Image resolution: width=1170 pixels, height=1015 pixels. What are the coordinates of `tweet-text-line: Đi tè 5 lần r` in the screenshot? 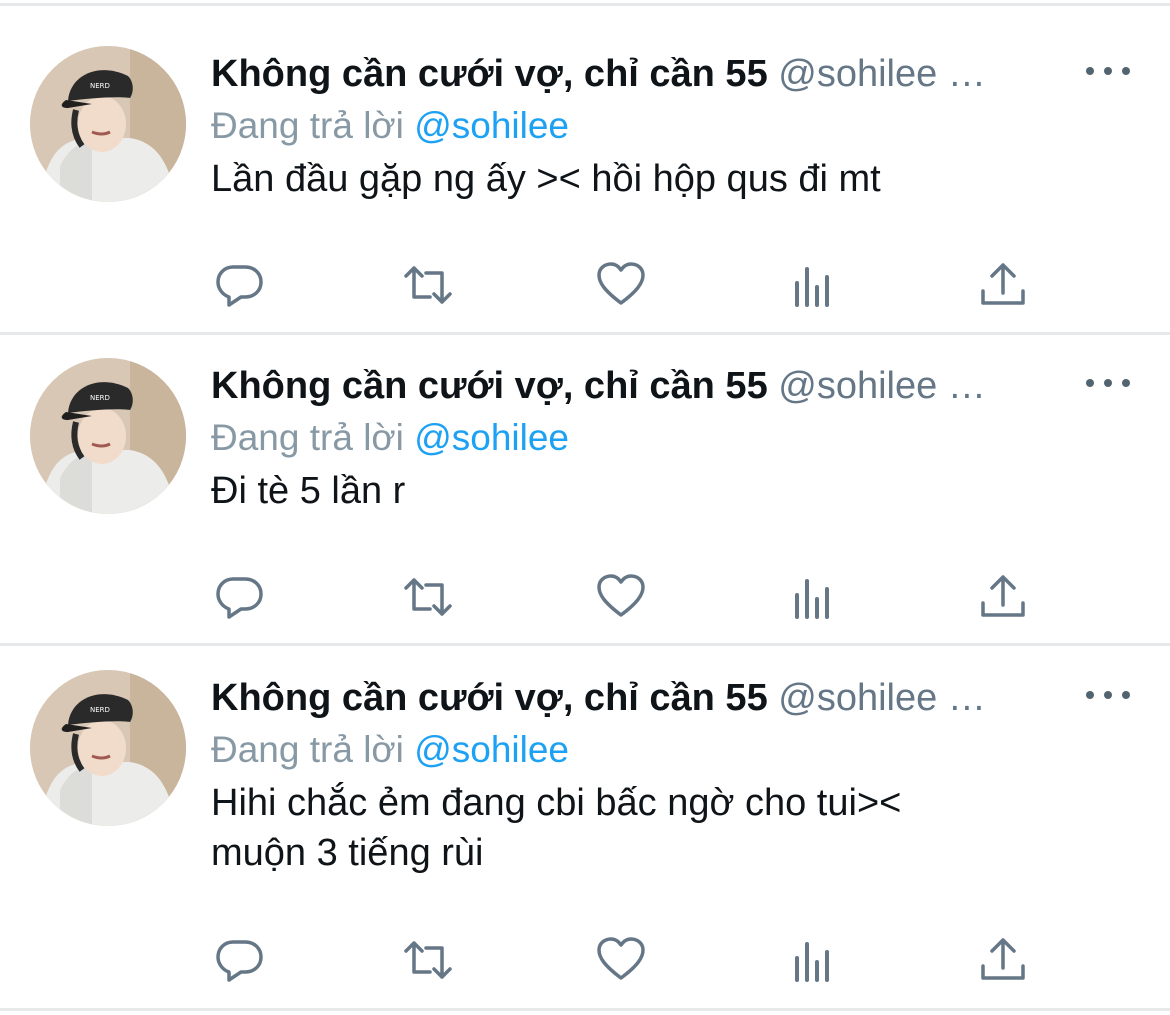 It's located at (308, 491).